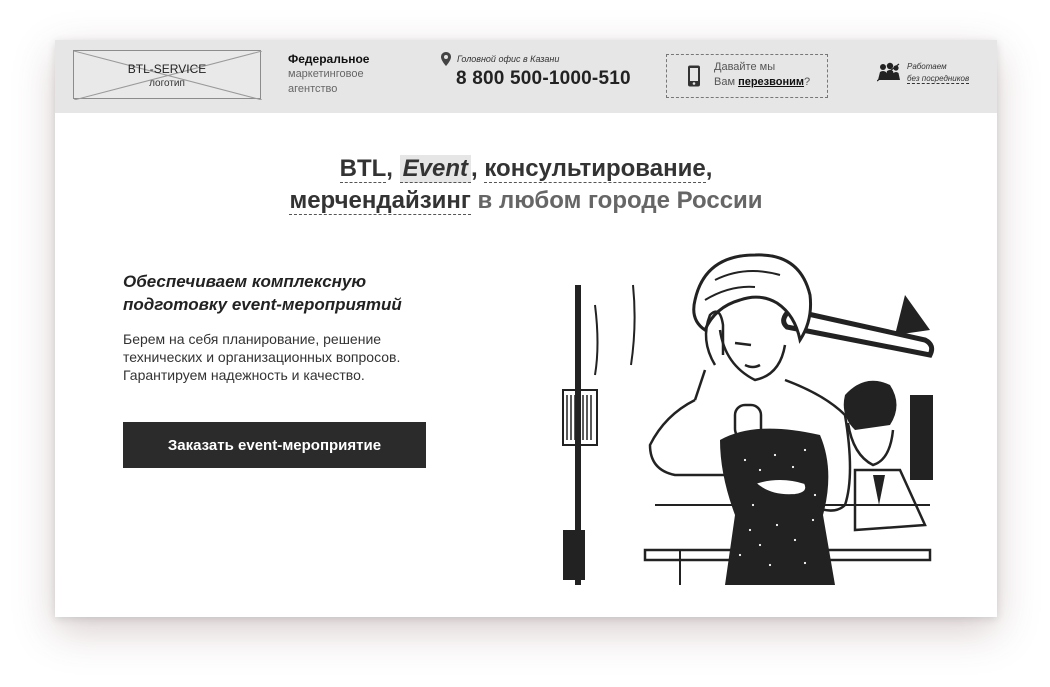 The image size is (1050, 687). What do you see at coordinates (393, 168) in the screenshot?
I see `headline-sep-1: ,` at bounding box center [393, 168].